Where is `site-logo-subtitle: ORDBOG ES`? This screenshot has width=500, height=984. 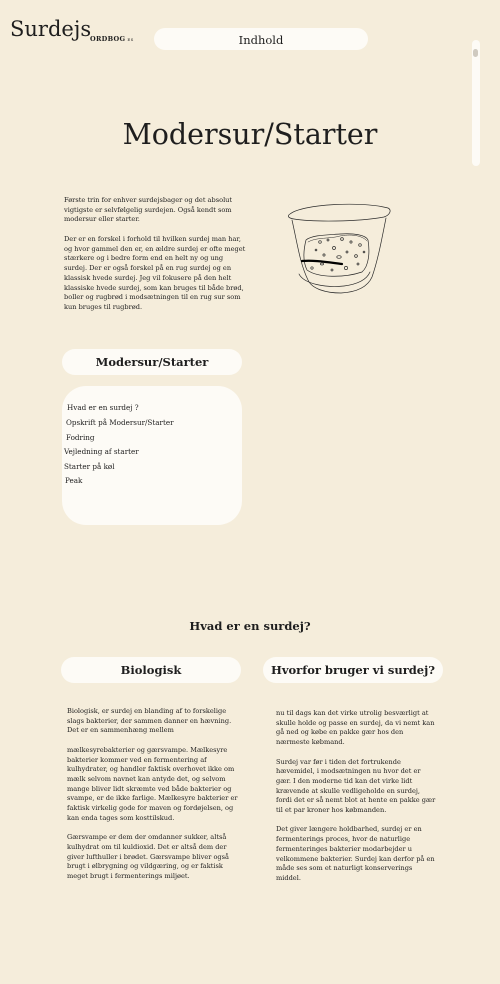 site-logo-subtitle: ORDBOG ES is located at coordinates (112, 39).